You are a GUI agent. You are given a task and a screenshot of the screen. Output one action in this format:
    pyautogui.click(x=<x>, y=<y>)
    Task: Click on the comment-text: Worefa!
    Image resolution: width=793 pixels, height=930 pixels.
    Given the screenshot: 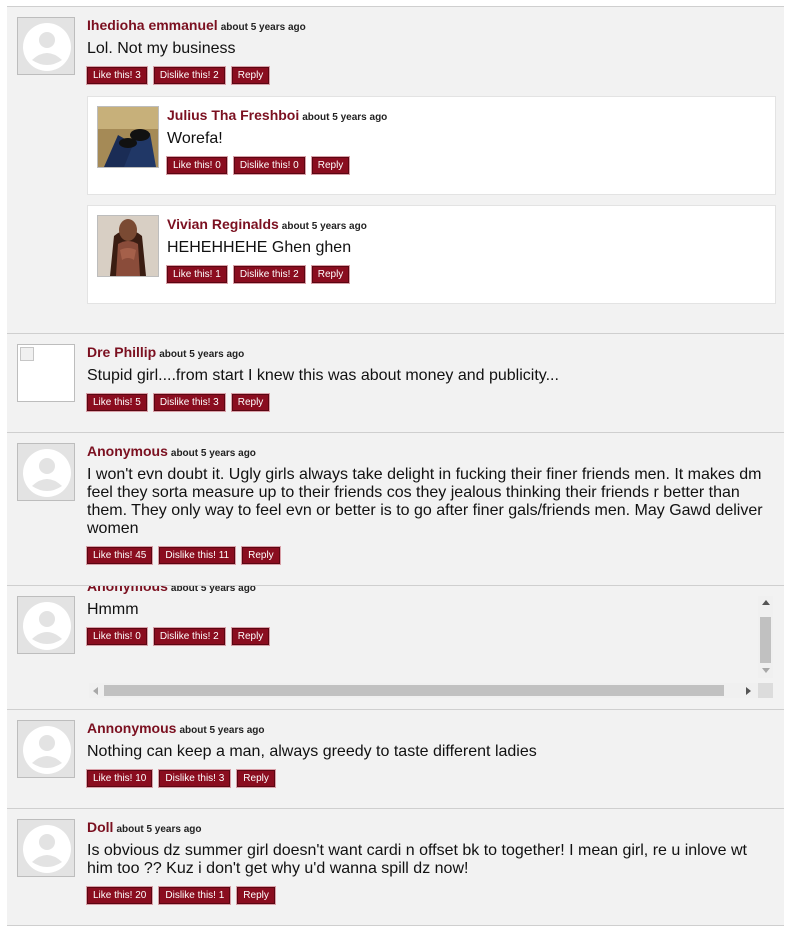 What is the action you would take?
    pyautogui.click(x=195, y=138)
    